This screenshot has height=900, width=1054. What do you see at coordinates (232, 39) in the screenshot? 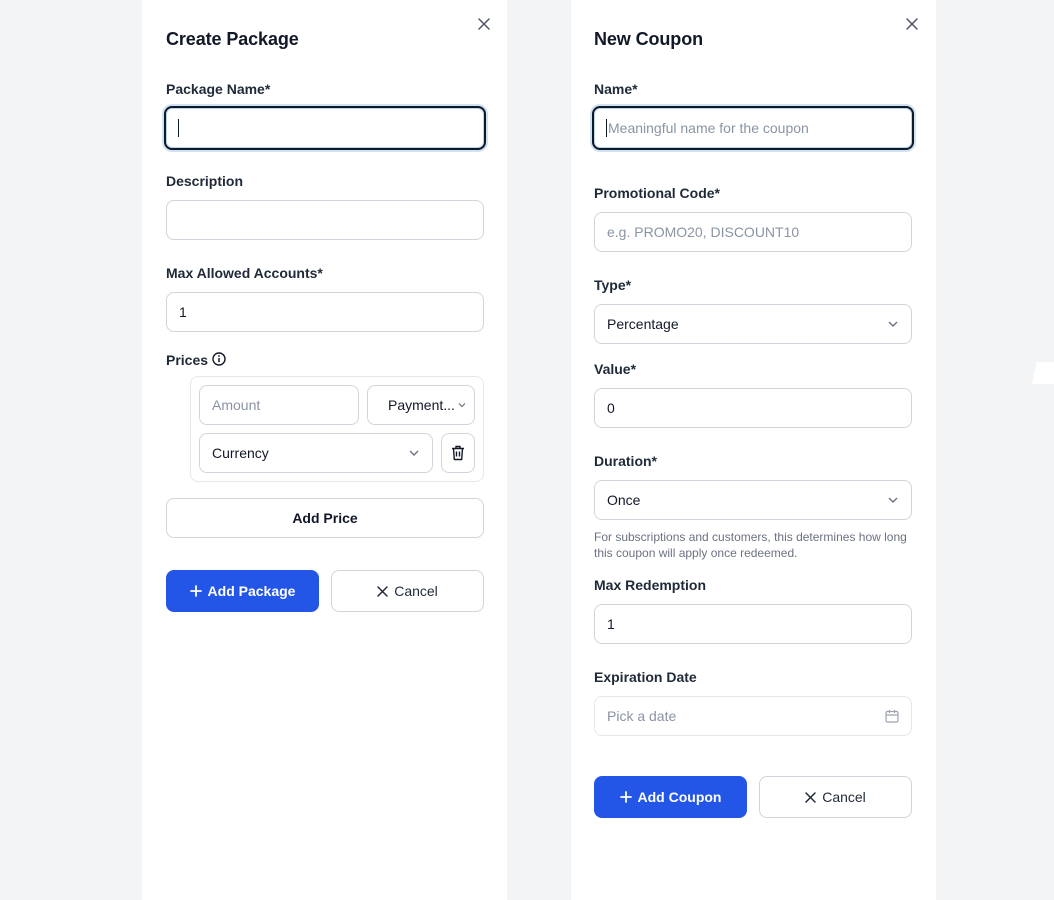
I see `panel-title: Create Package` at bounding box center [232, 39].